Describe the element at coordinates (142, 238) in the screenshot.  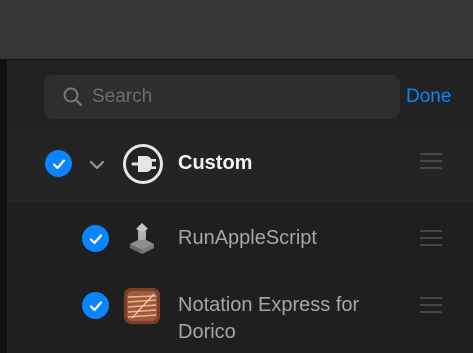
I see `applescript-icon` at that location.